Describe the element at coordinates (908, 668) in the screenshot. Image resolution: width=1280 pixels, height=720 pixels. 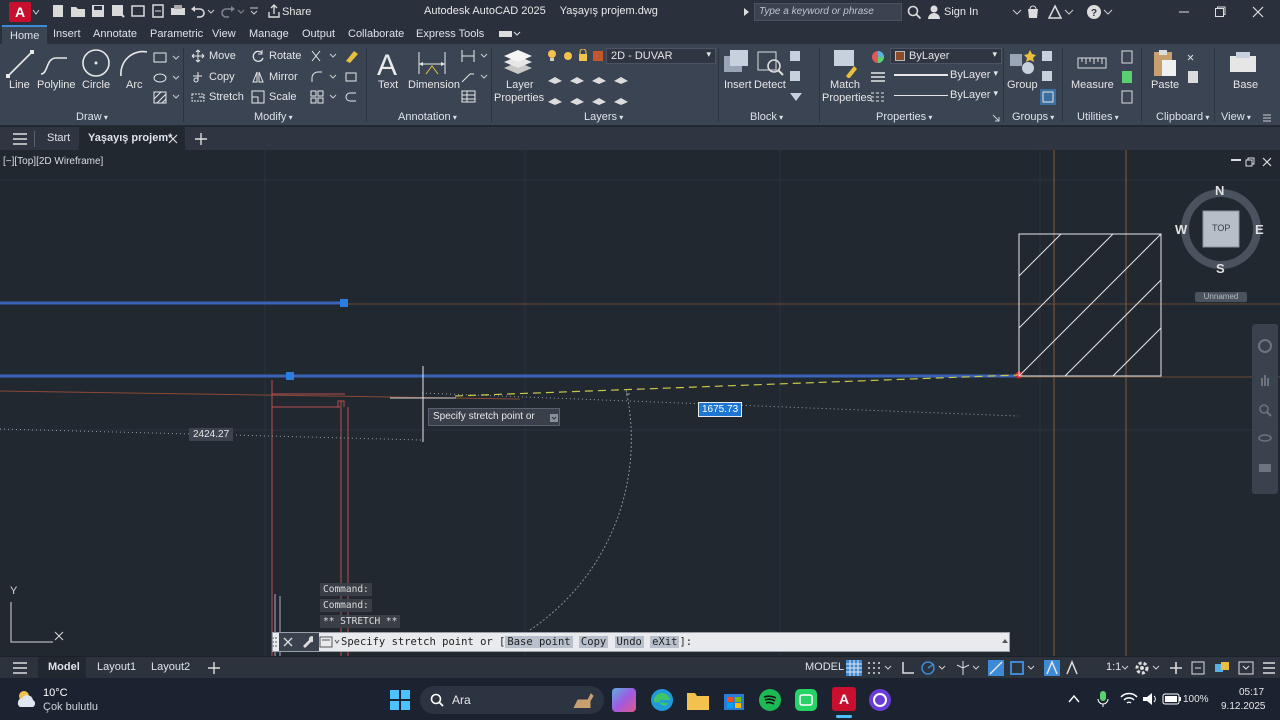
I see `ortho-icon` at that location.